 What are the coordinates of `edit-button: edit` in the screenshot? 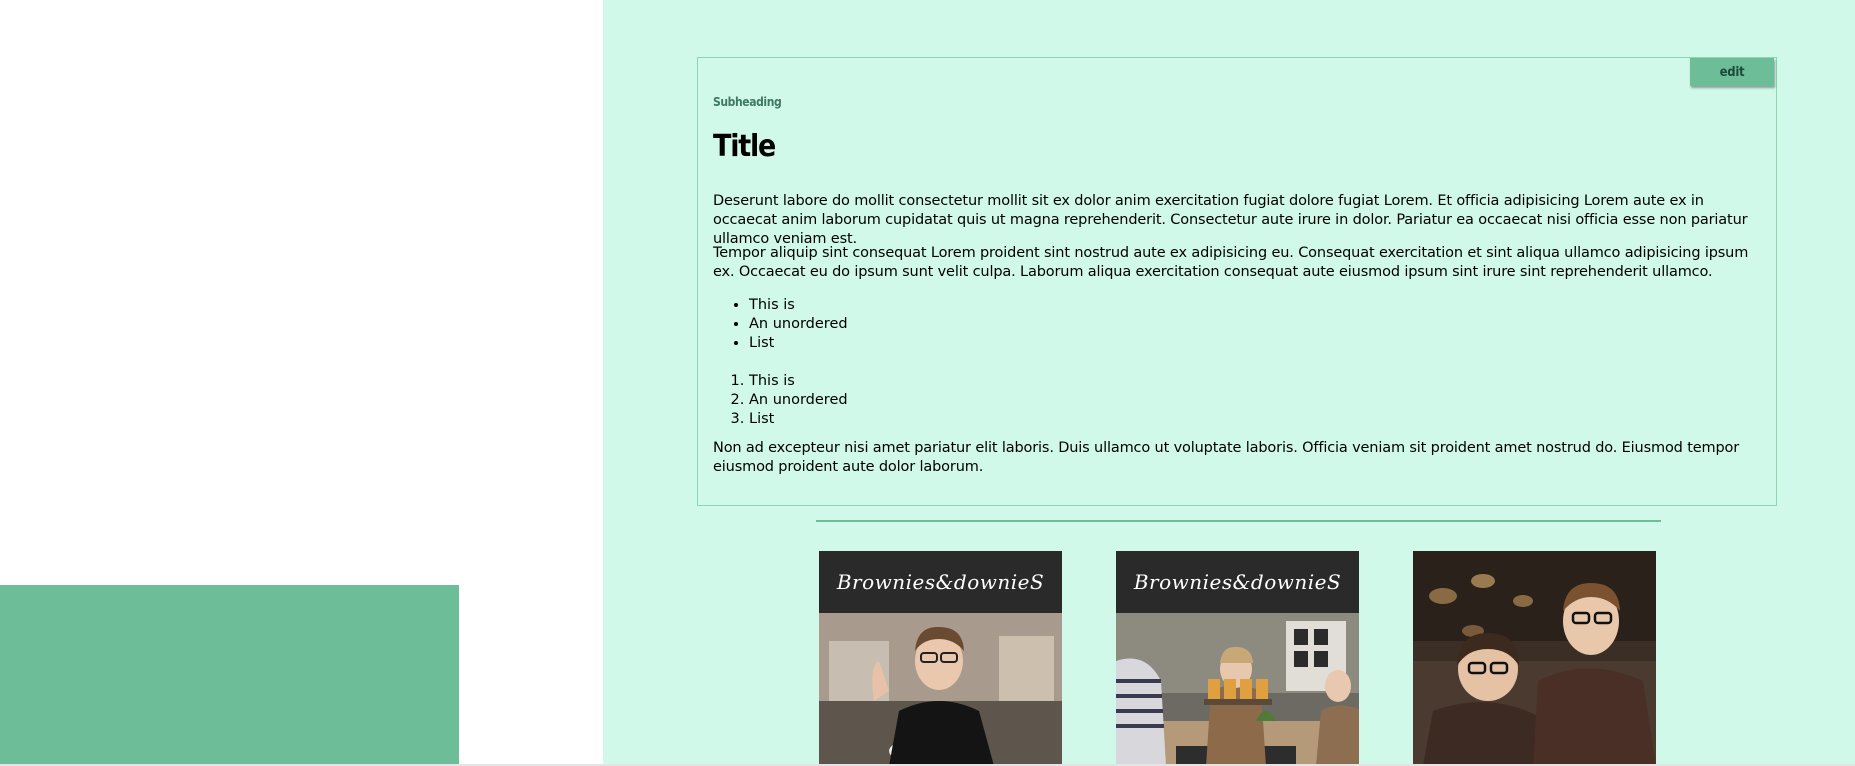 It's located at (1732, 72).